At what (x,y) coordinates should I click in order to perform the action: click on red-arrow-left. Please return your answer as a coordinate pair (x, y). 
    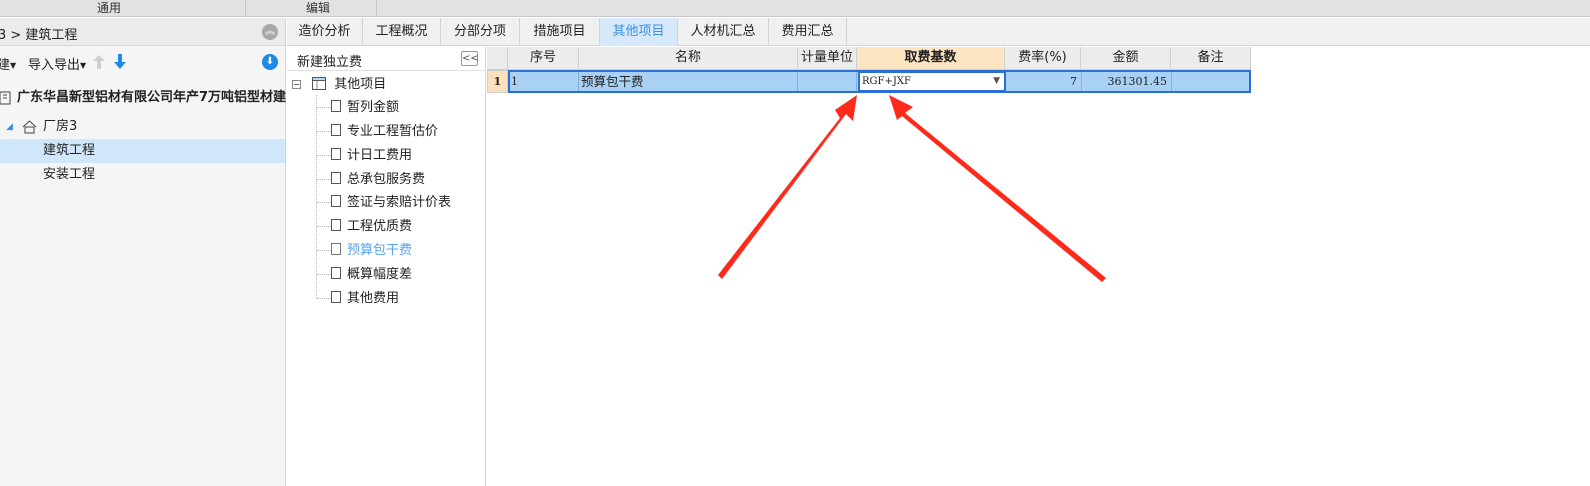
    Looking at the image, I should click on (787, 187).